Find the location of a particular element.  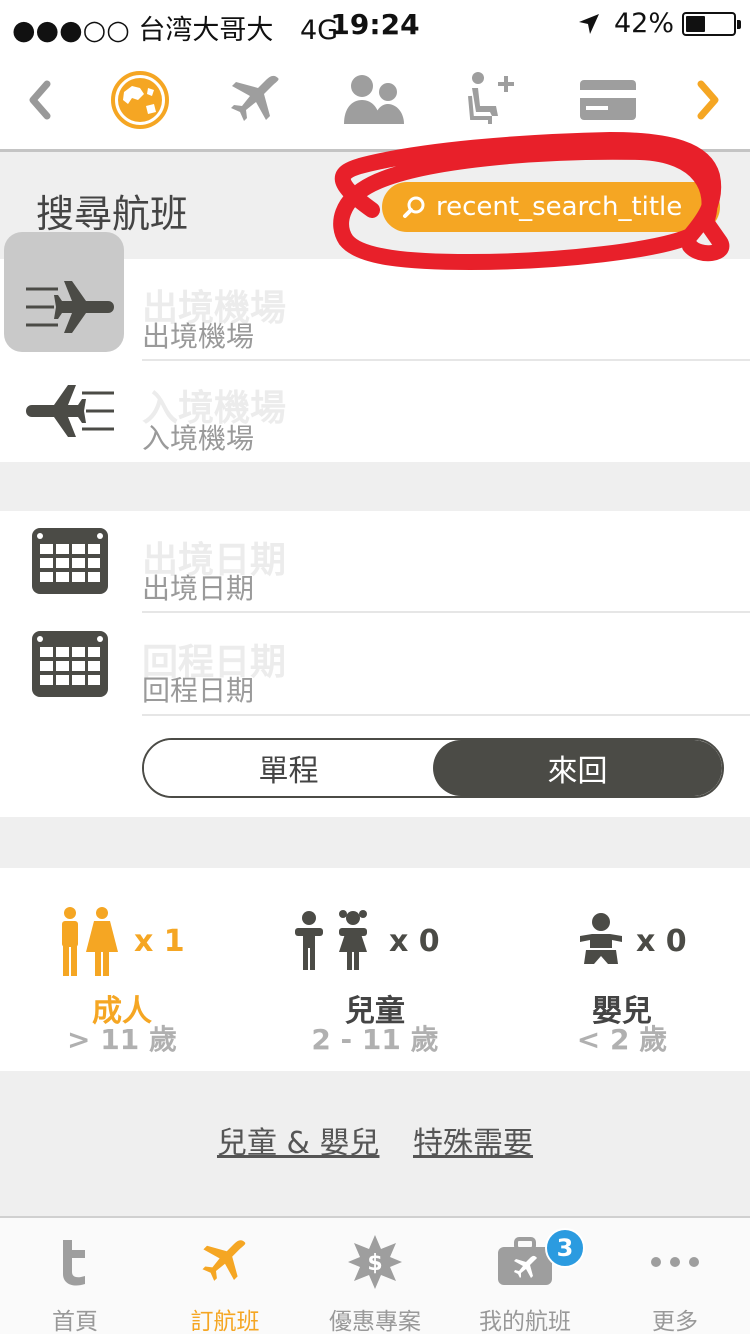

notification-badge: 3 is located at coordinates (565, 1248).